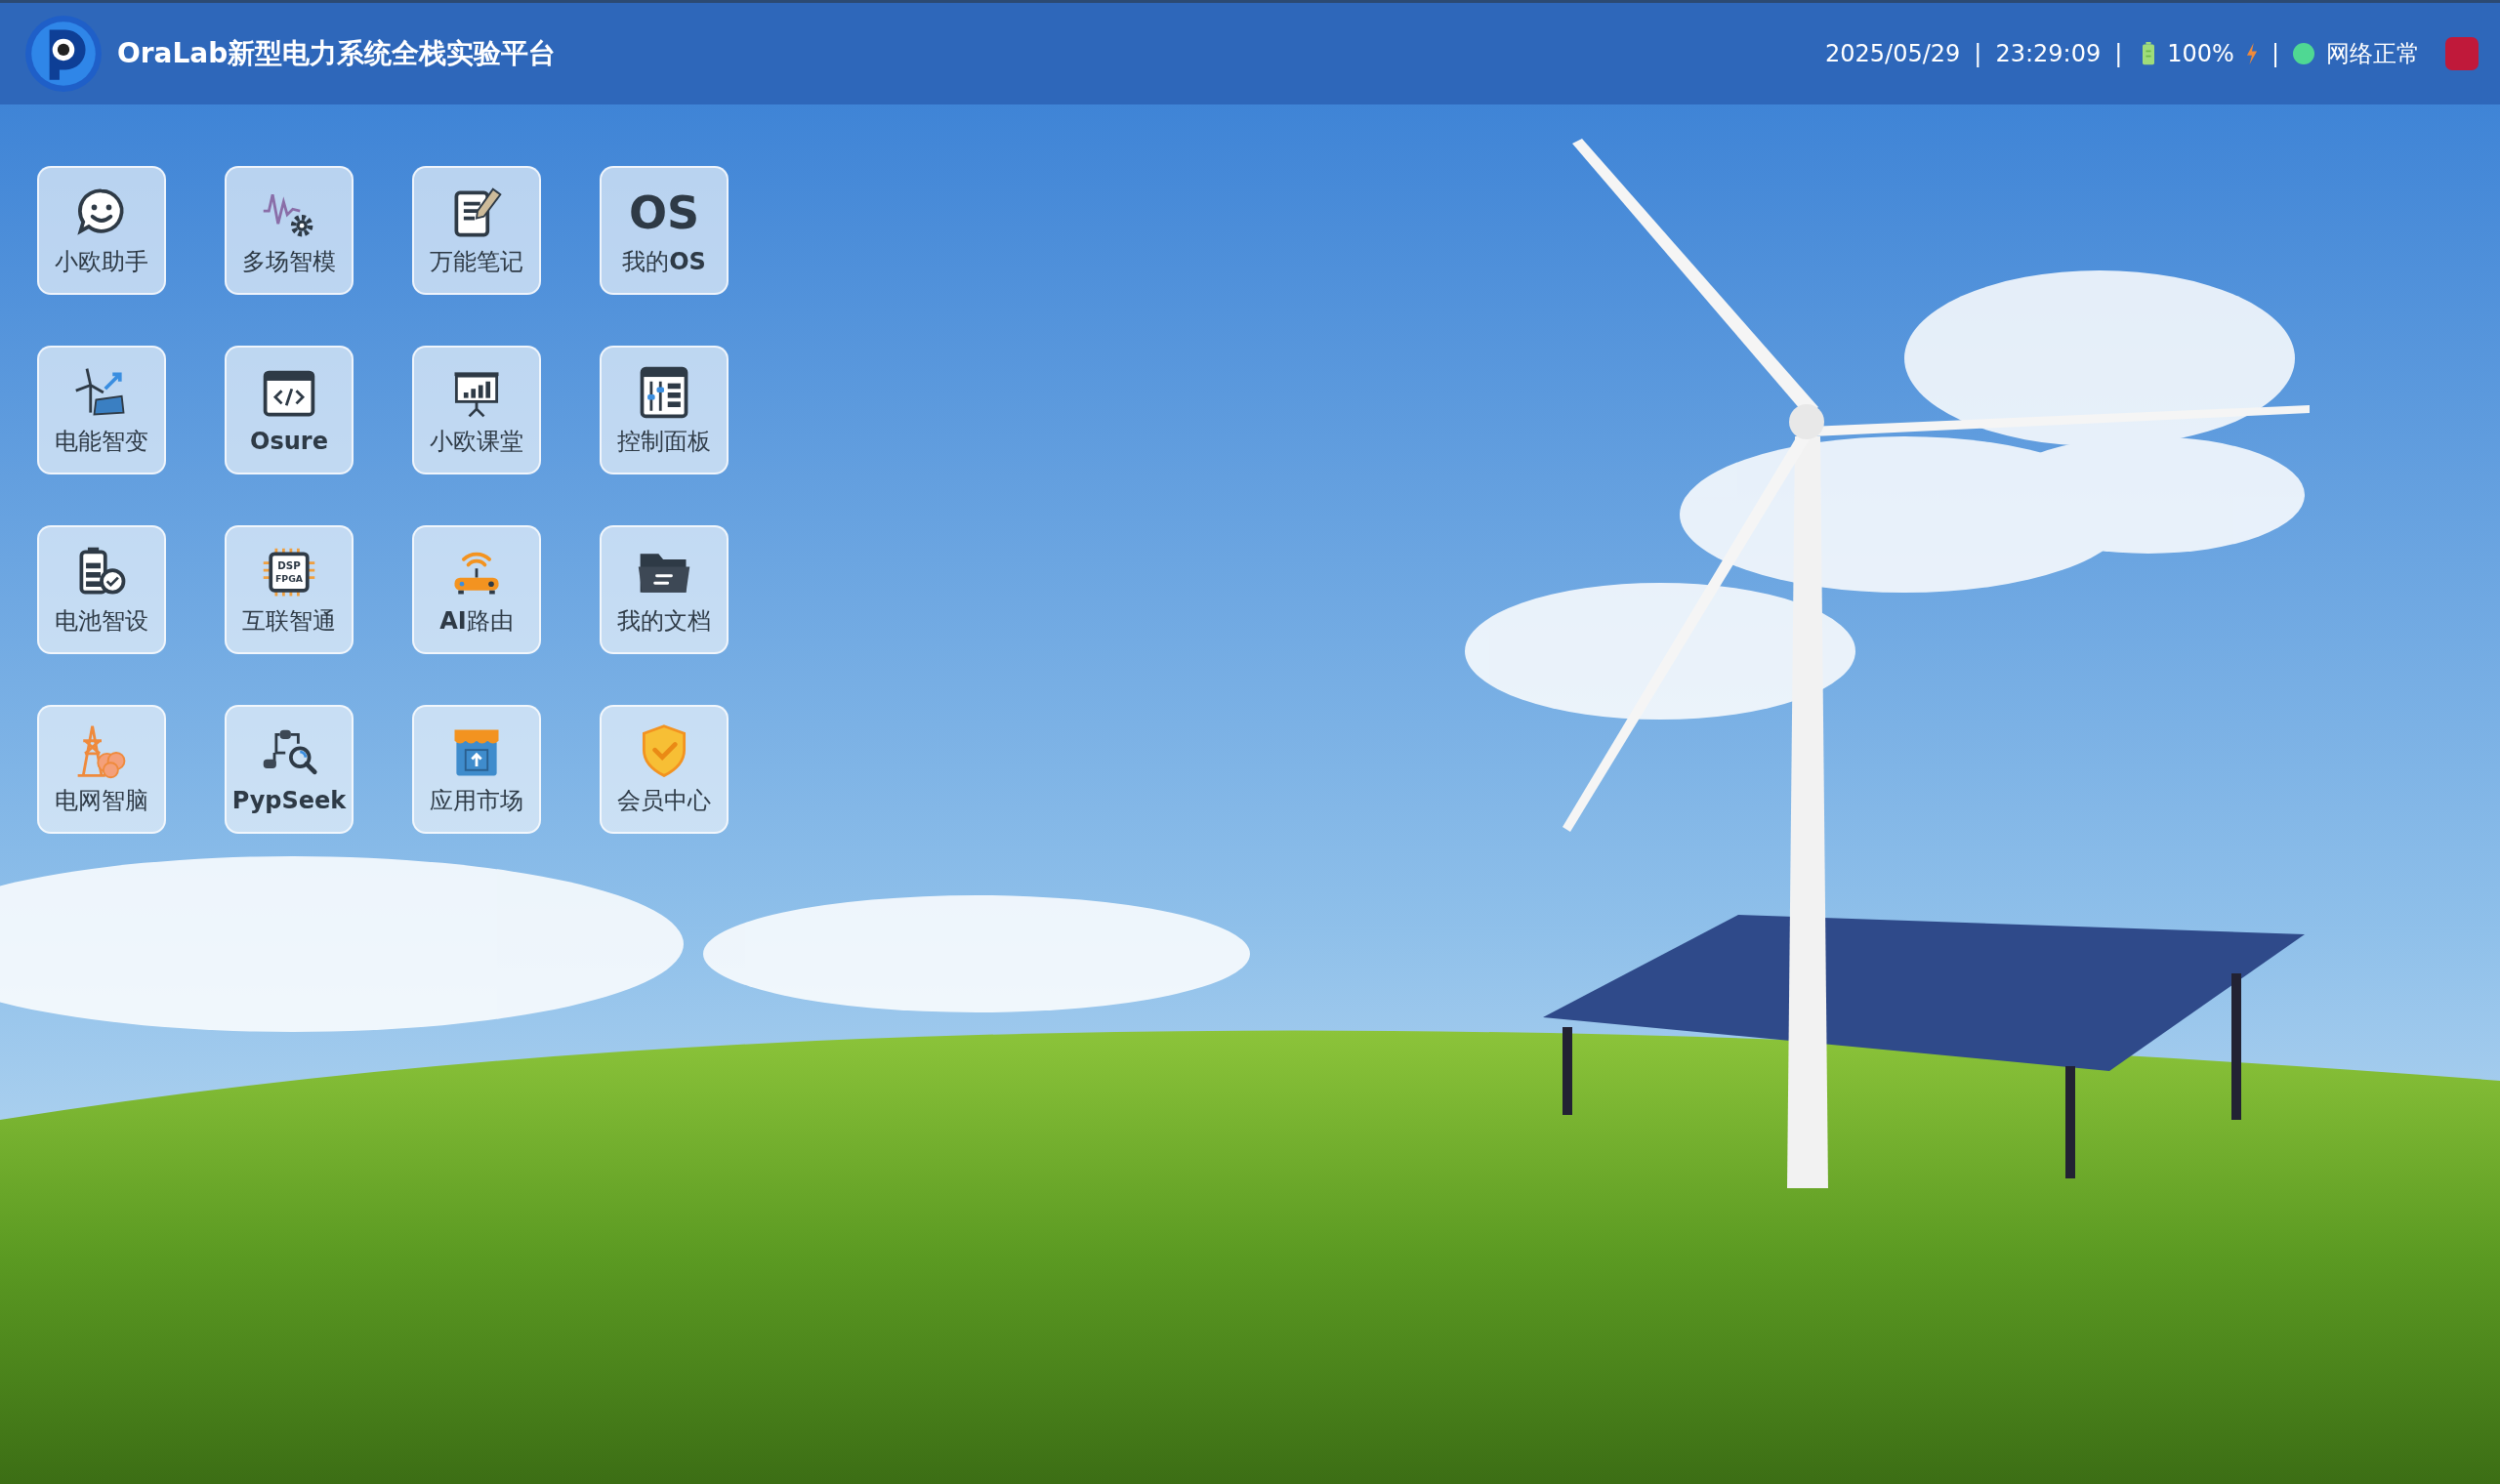 This screenshot has height=1484, width=2500. What do you see at coordinates (101, 621) in the screenshot?
I see `app-label: 电池智设` at bounding box center [101, 621].